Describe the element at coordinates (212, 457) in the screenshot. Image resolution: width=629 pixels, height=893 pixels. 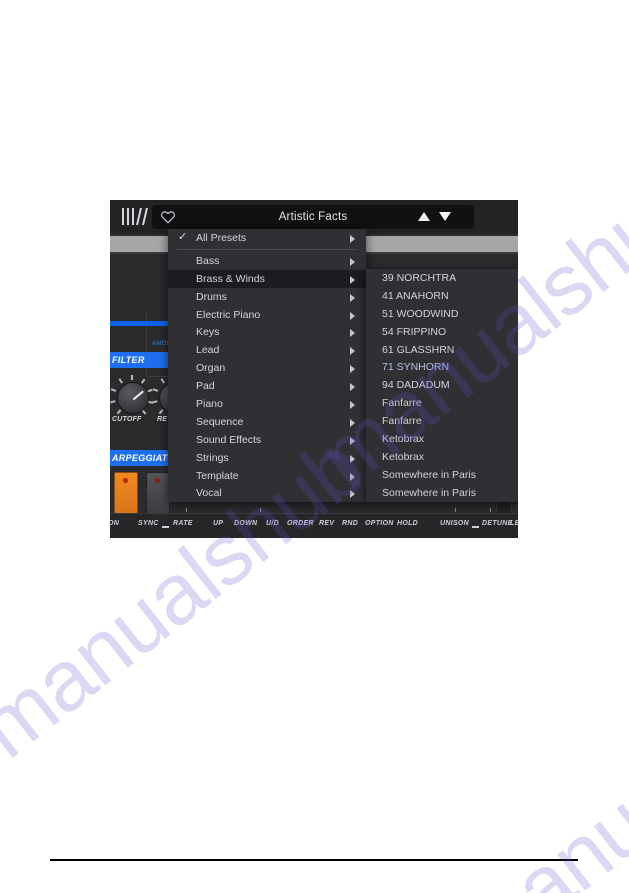
I see `menu-item-label: Strings` at that location.